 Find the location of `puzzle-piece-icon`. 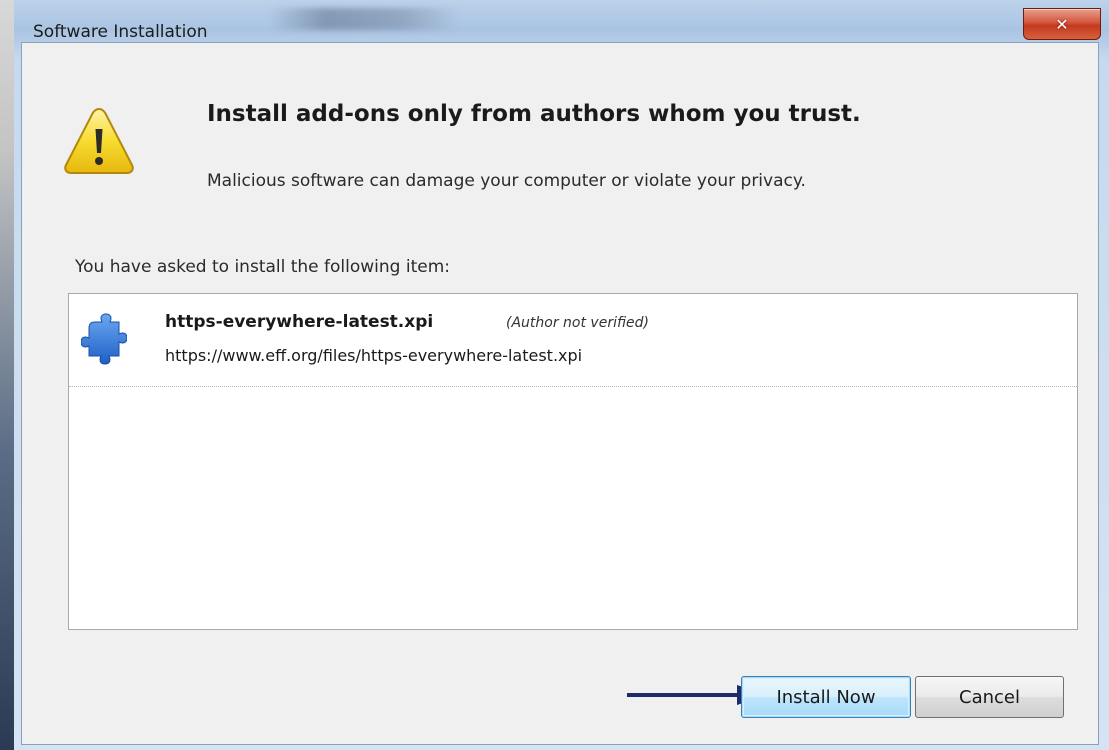

puzzle-piece-icon is located at coordinates (104, 339).